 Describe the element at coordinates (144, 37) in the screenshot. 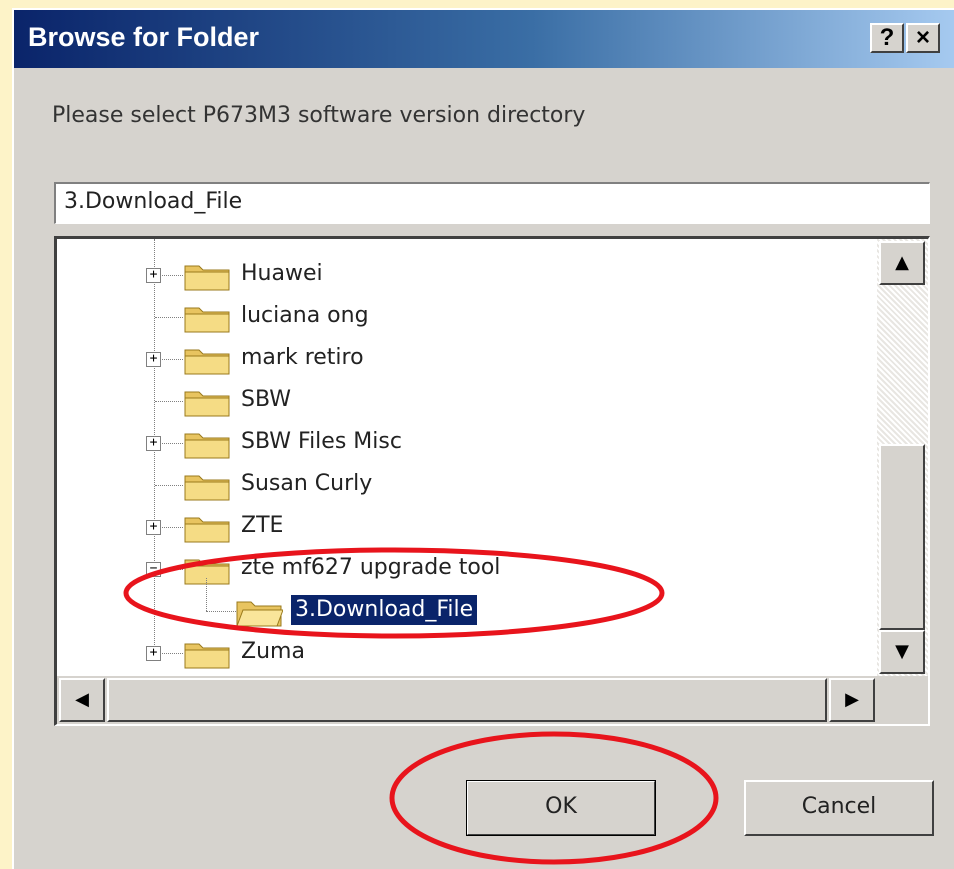

I see `dialog-title: Browse for Folder` at that location.